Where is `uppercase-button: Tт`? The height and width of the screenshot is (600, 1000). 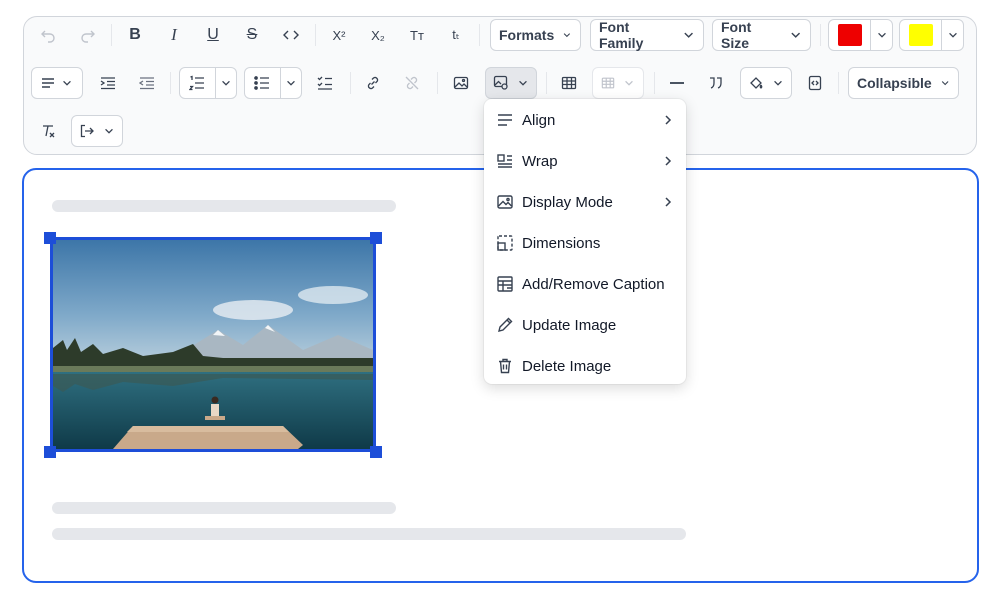 uppercase-button: Tт is located at coordinates (417, 35).